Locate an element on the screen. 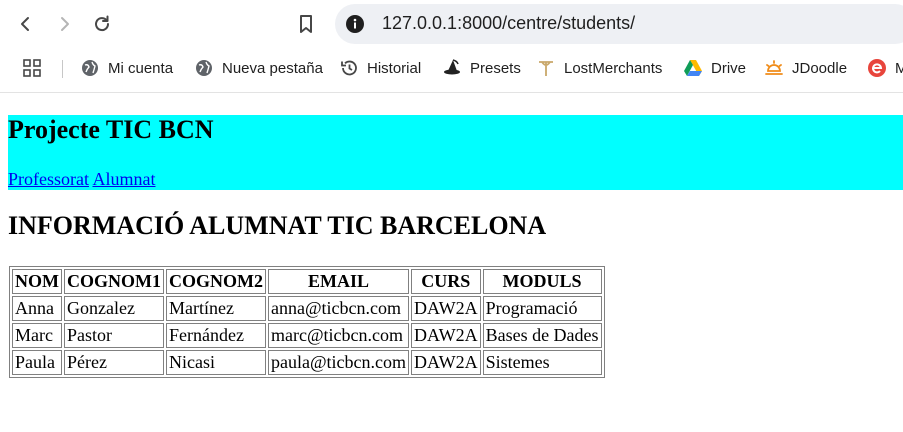  witch-hat-icon is located at coordinates (452, 68).